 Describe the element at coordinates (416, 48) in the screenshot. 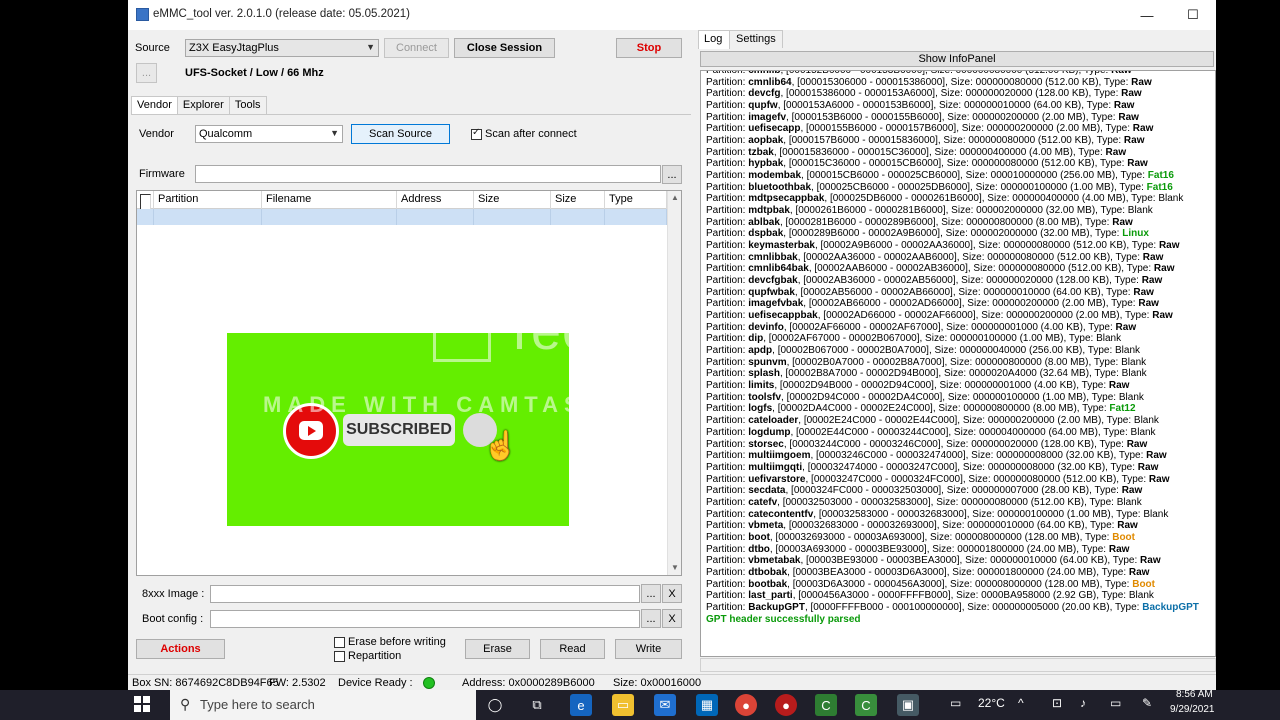

I see `connect-button: Connect` at that location.